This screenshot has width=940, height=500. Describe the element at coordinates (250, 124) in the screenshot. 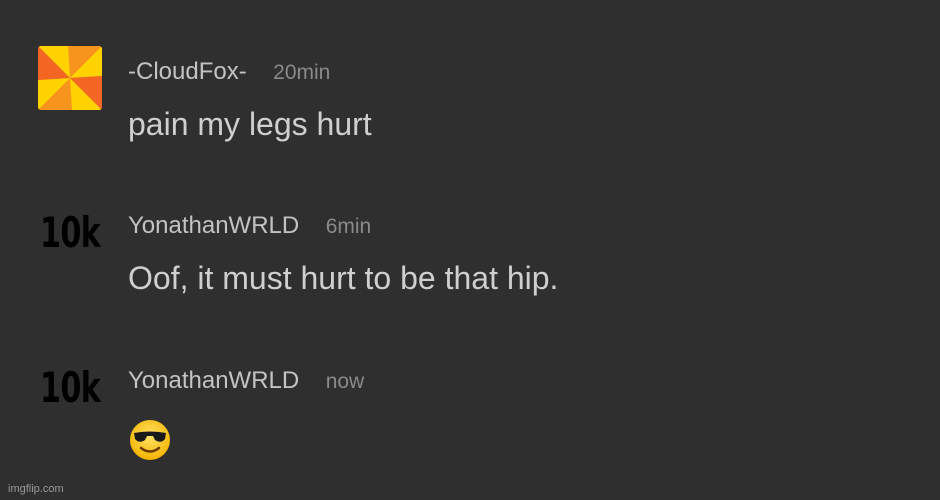

I see `comment-text: pain my legs hurt` at that location.